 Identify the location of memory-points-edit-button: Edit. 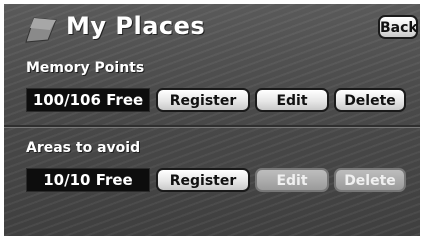
(292, 100).